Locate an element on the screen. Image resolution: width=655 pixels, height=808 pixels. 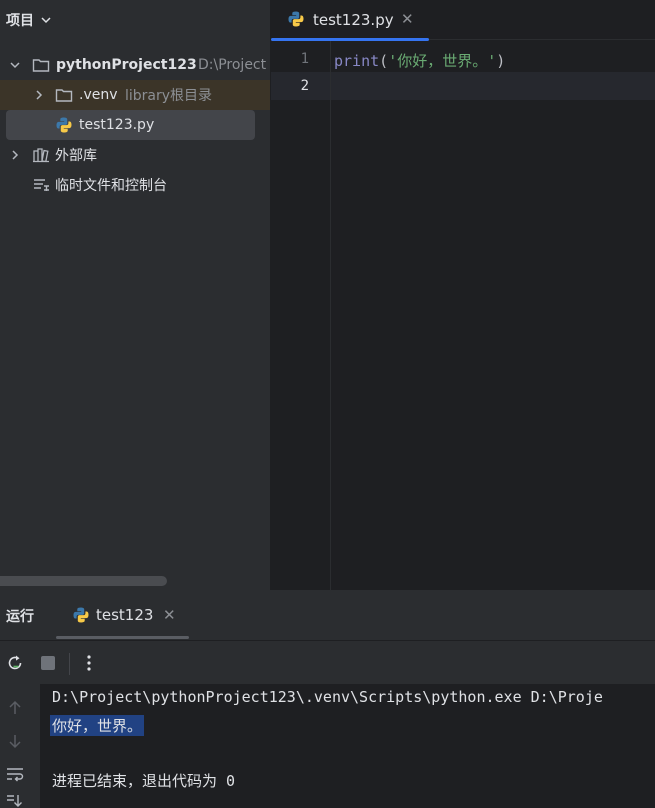
run-side-toolbar is located at coordinates (20, 746).